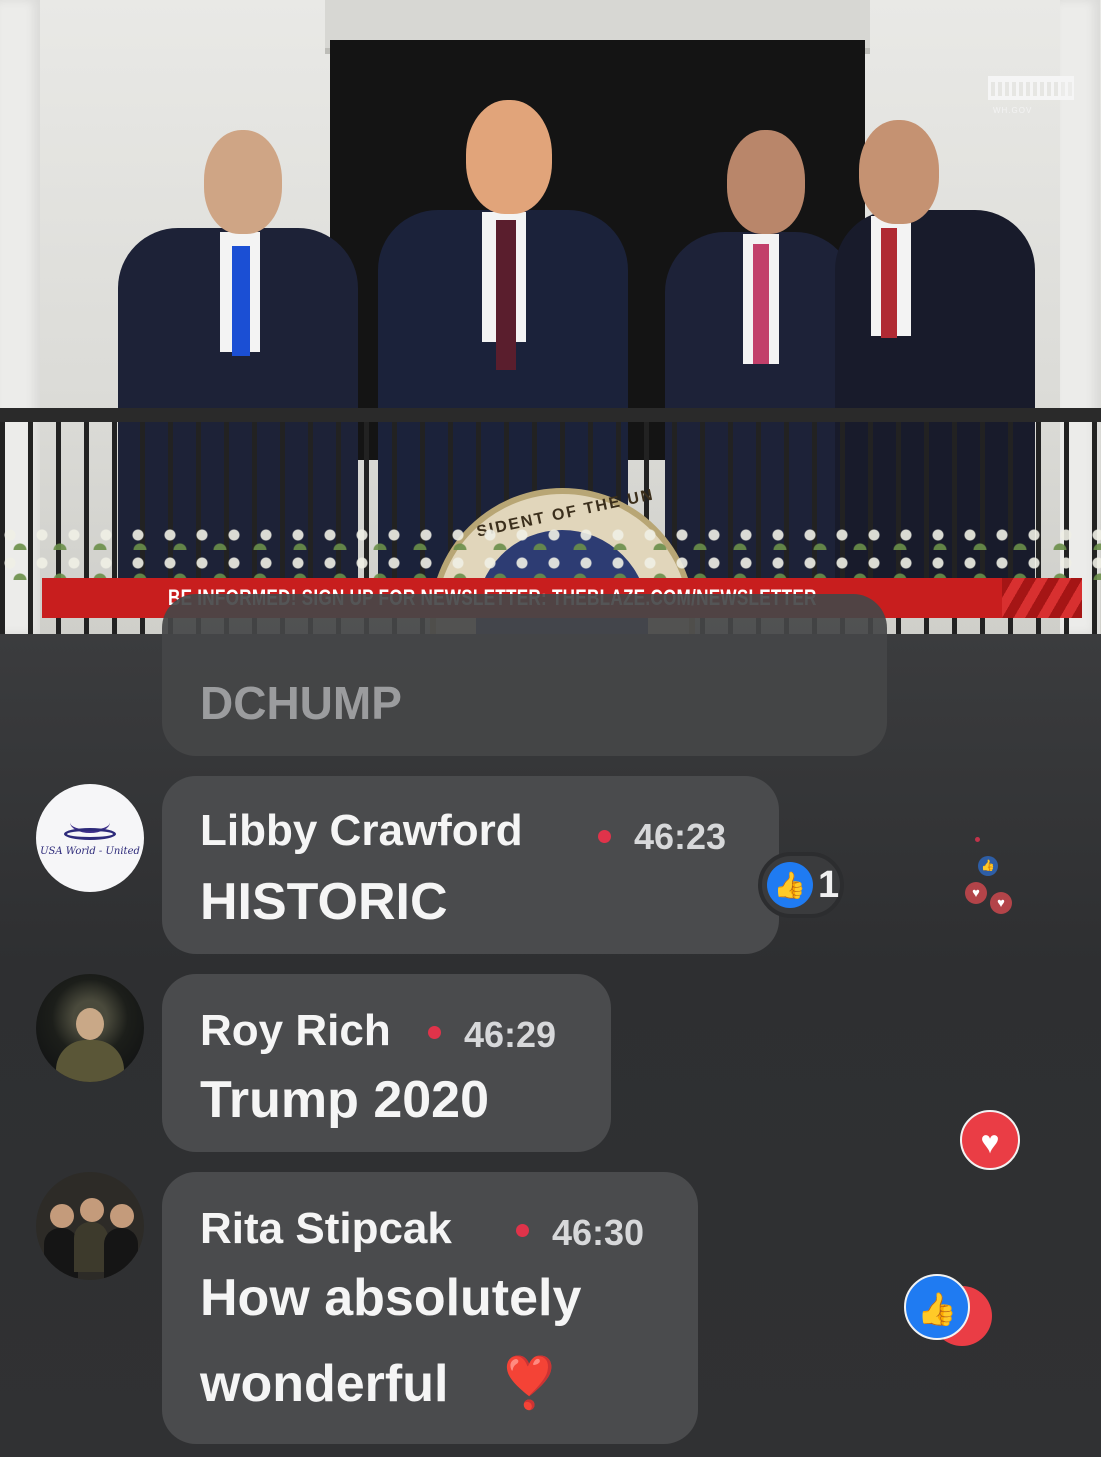  What do you see at coordinates (361, 831) in the screenshot?
I see `commenter-name: Libby Crawford` at bounding box center [361, 831].